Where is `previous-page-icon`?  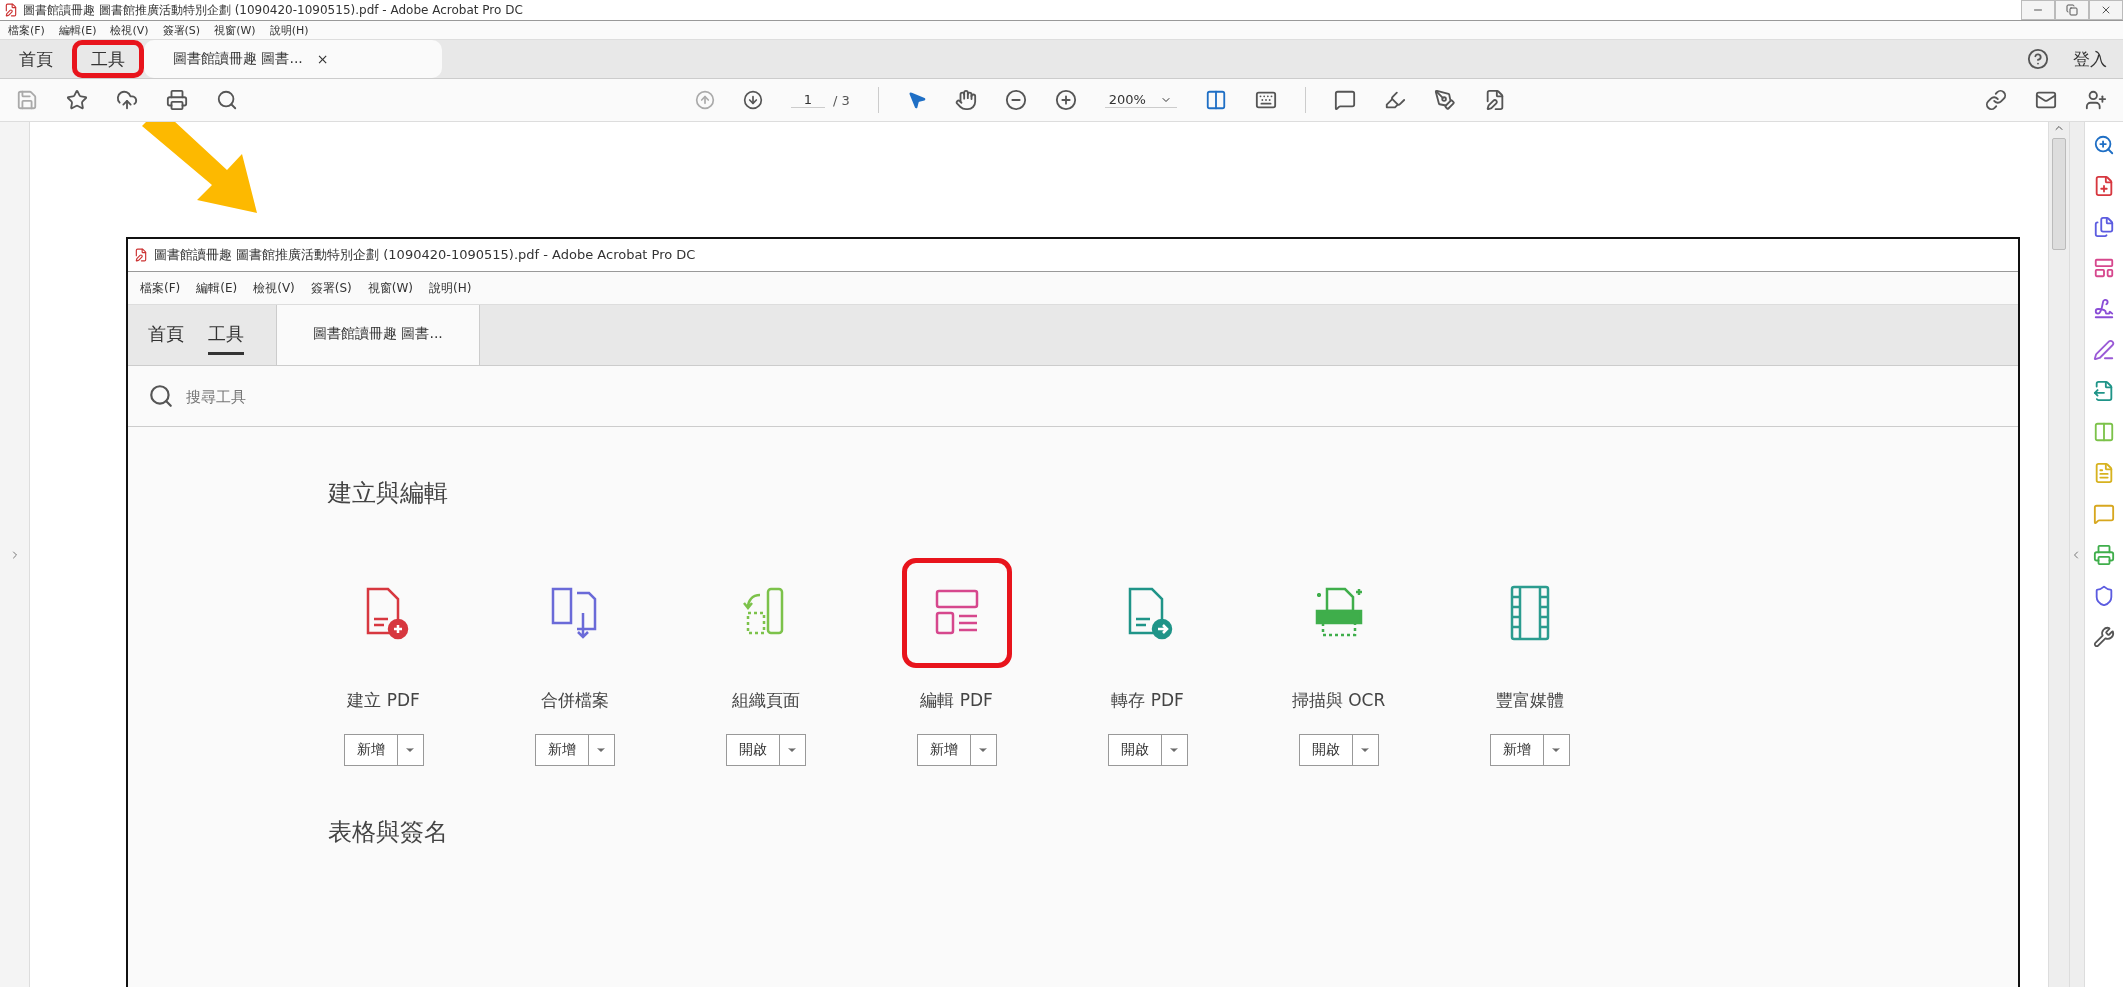 previous-page-icon is located at coordinates (705, 100).